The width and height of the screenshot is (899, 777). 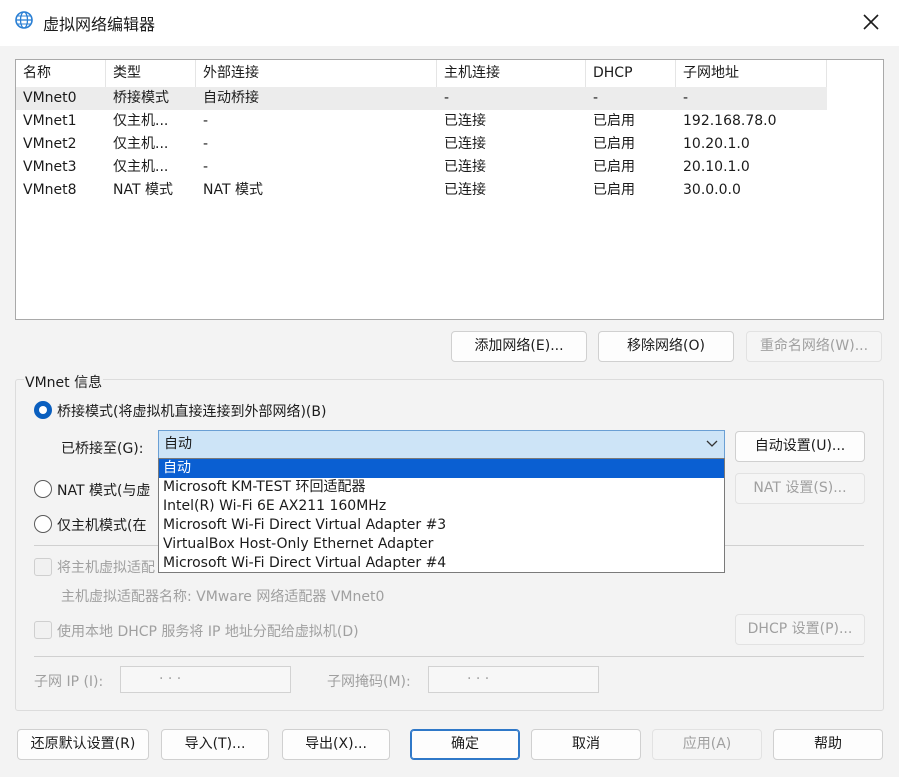 I want to click on bridged-to-label: 已桥接至(G):, so click(x=102, y=449).